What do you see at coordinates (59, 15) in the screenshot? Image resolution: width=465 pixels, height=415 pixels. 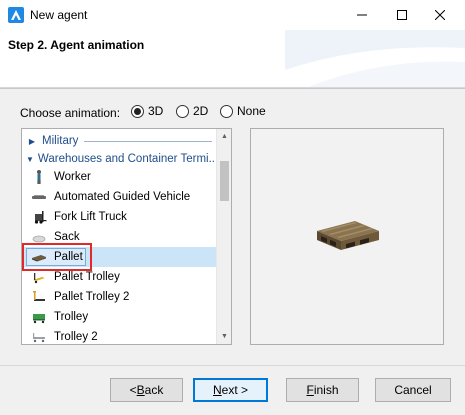 I see `window-title: New agent` at bounding box center [59, 15].